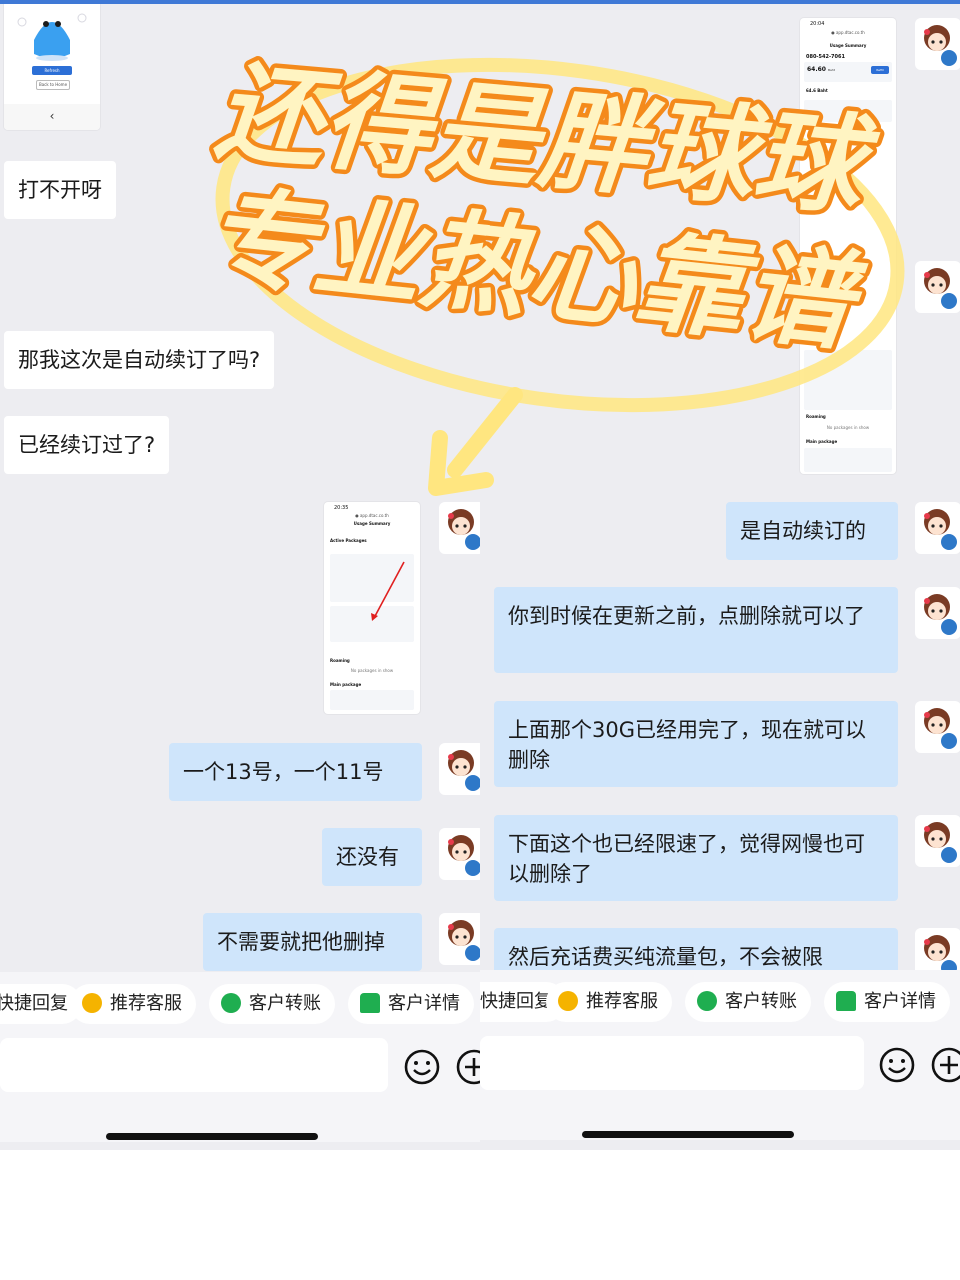 The image size is (960, 1280). I want to click on down-arrow-icon, so click(485, 432).